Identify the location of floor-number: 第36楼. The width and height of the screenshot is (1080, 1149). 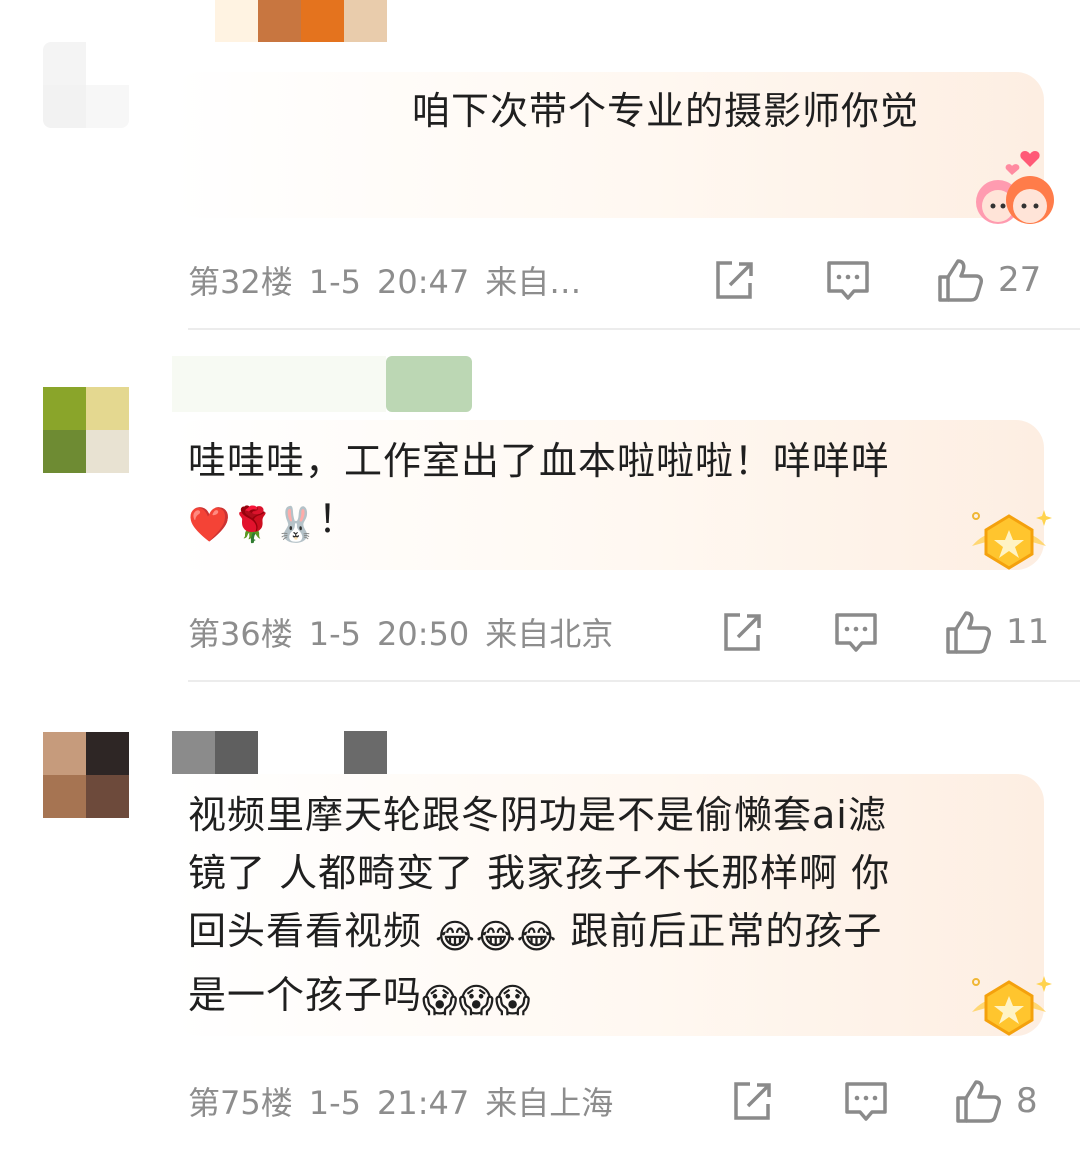
(240, 634).